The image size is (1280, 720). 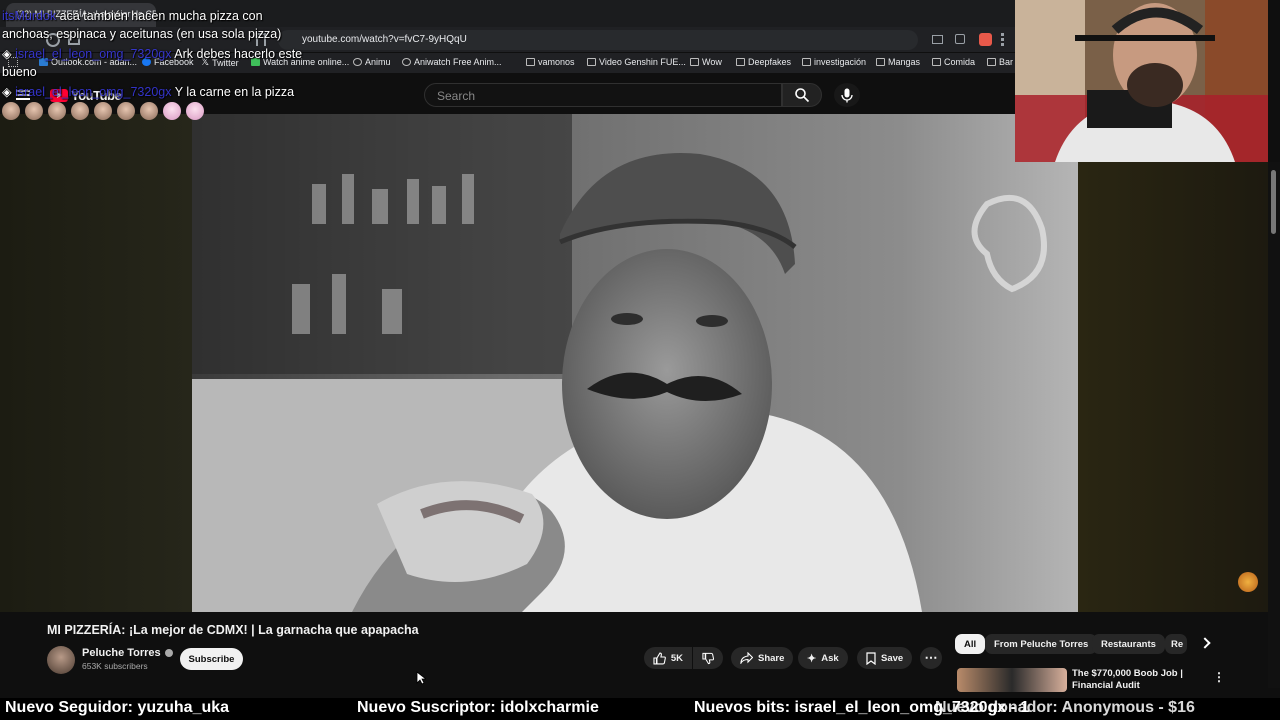 What do you see at coordinates (29, 16) in the screenshot?
I see `chat-username: itsMurdok` at bounding box center [29, 16].